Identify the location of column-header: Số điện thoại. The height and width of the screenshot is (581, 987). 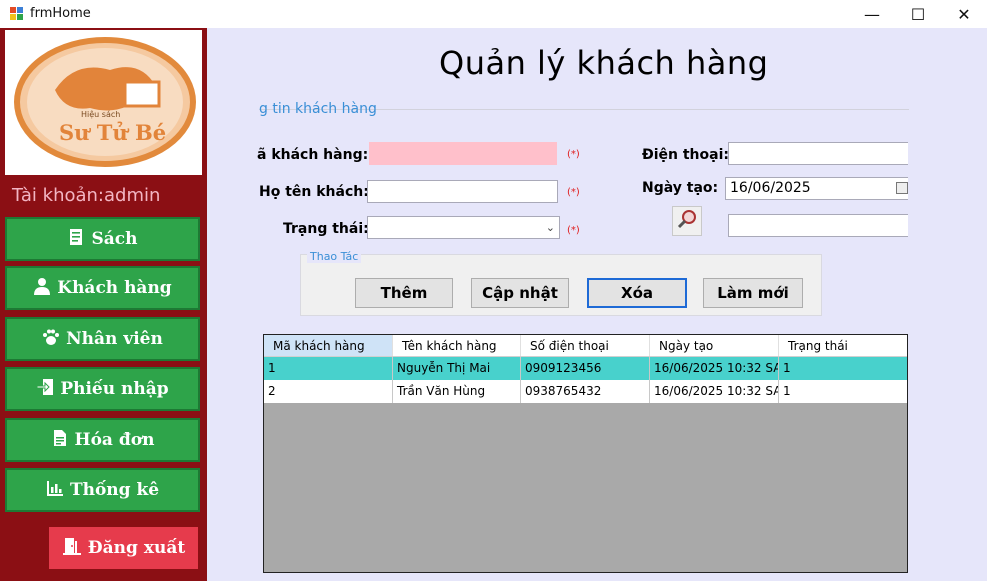
(585, 345).